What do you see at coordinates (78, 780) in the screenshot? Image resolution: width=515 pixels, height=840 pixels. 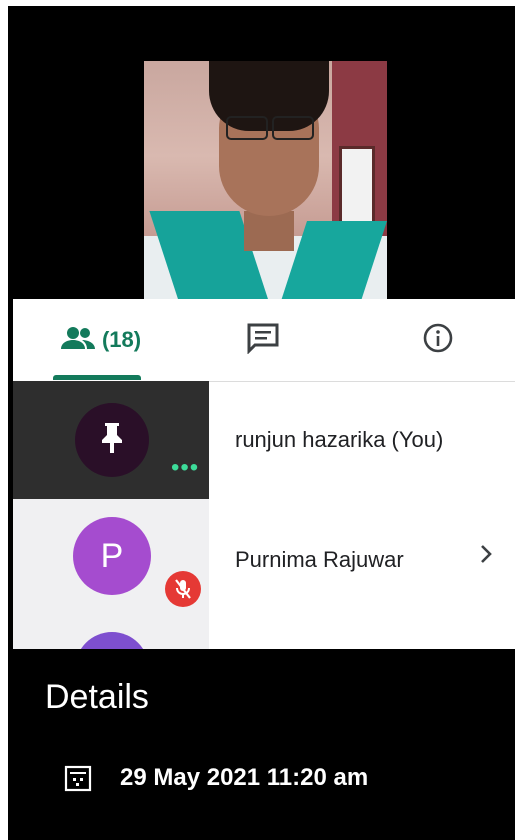 I see `calendar-icon` at bounding box center [78, 780].